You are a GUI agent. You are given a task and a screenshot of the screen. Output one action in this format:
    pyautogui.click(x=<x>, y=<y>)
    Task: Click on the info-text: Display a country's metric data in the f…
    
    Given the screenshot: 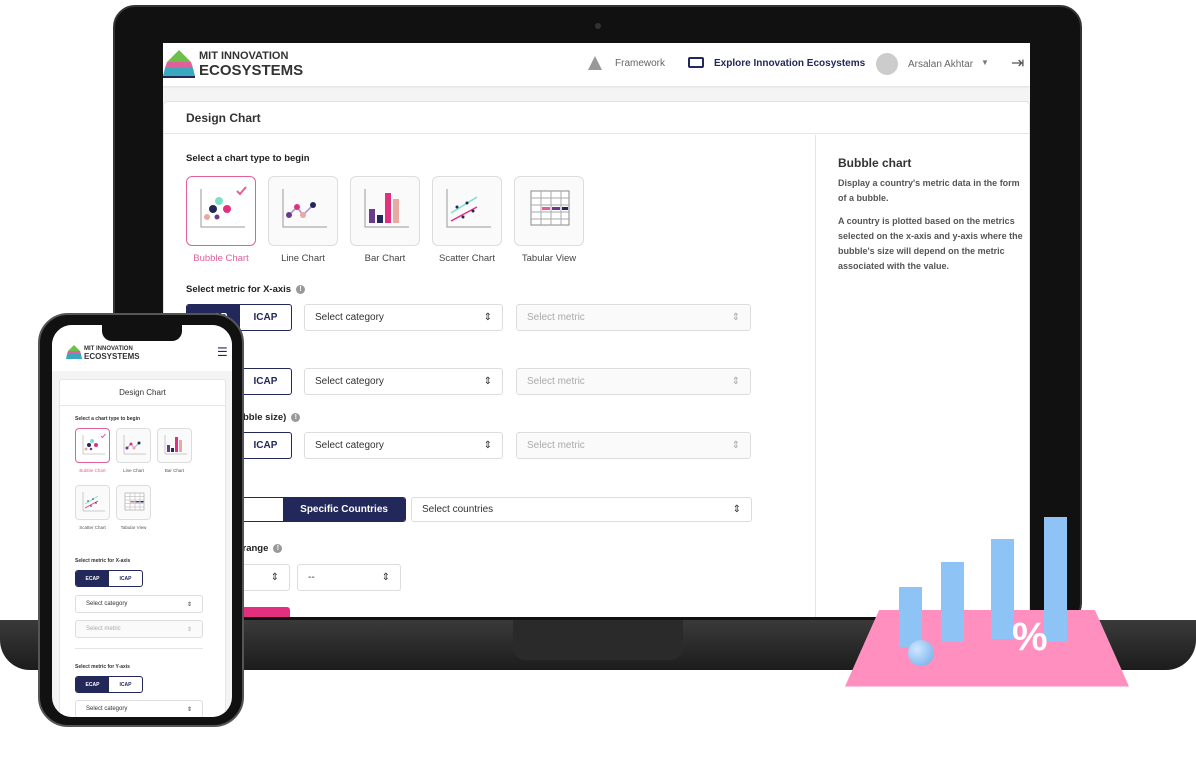 What is the action you would take?
    pyautogui.click(x=929, y=190)
    